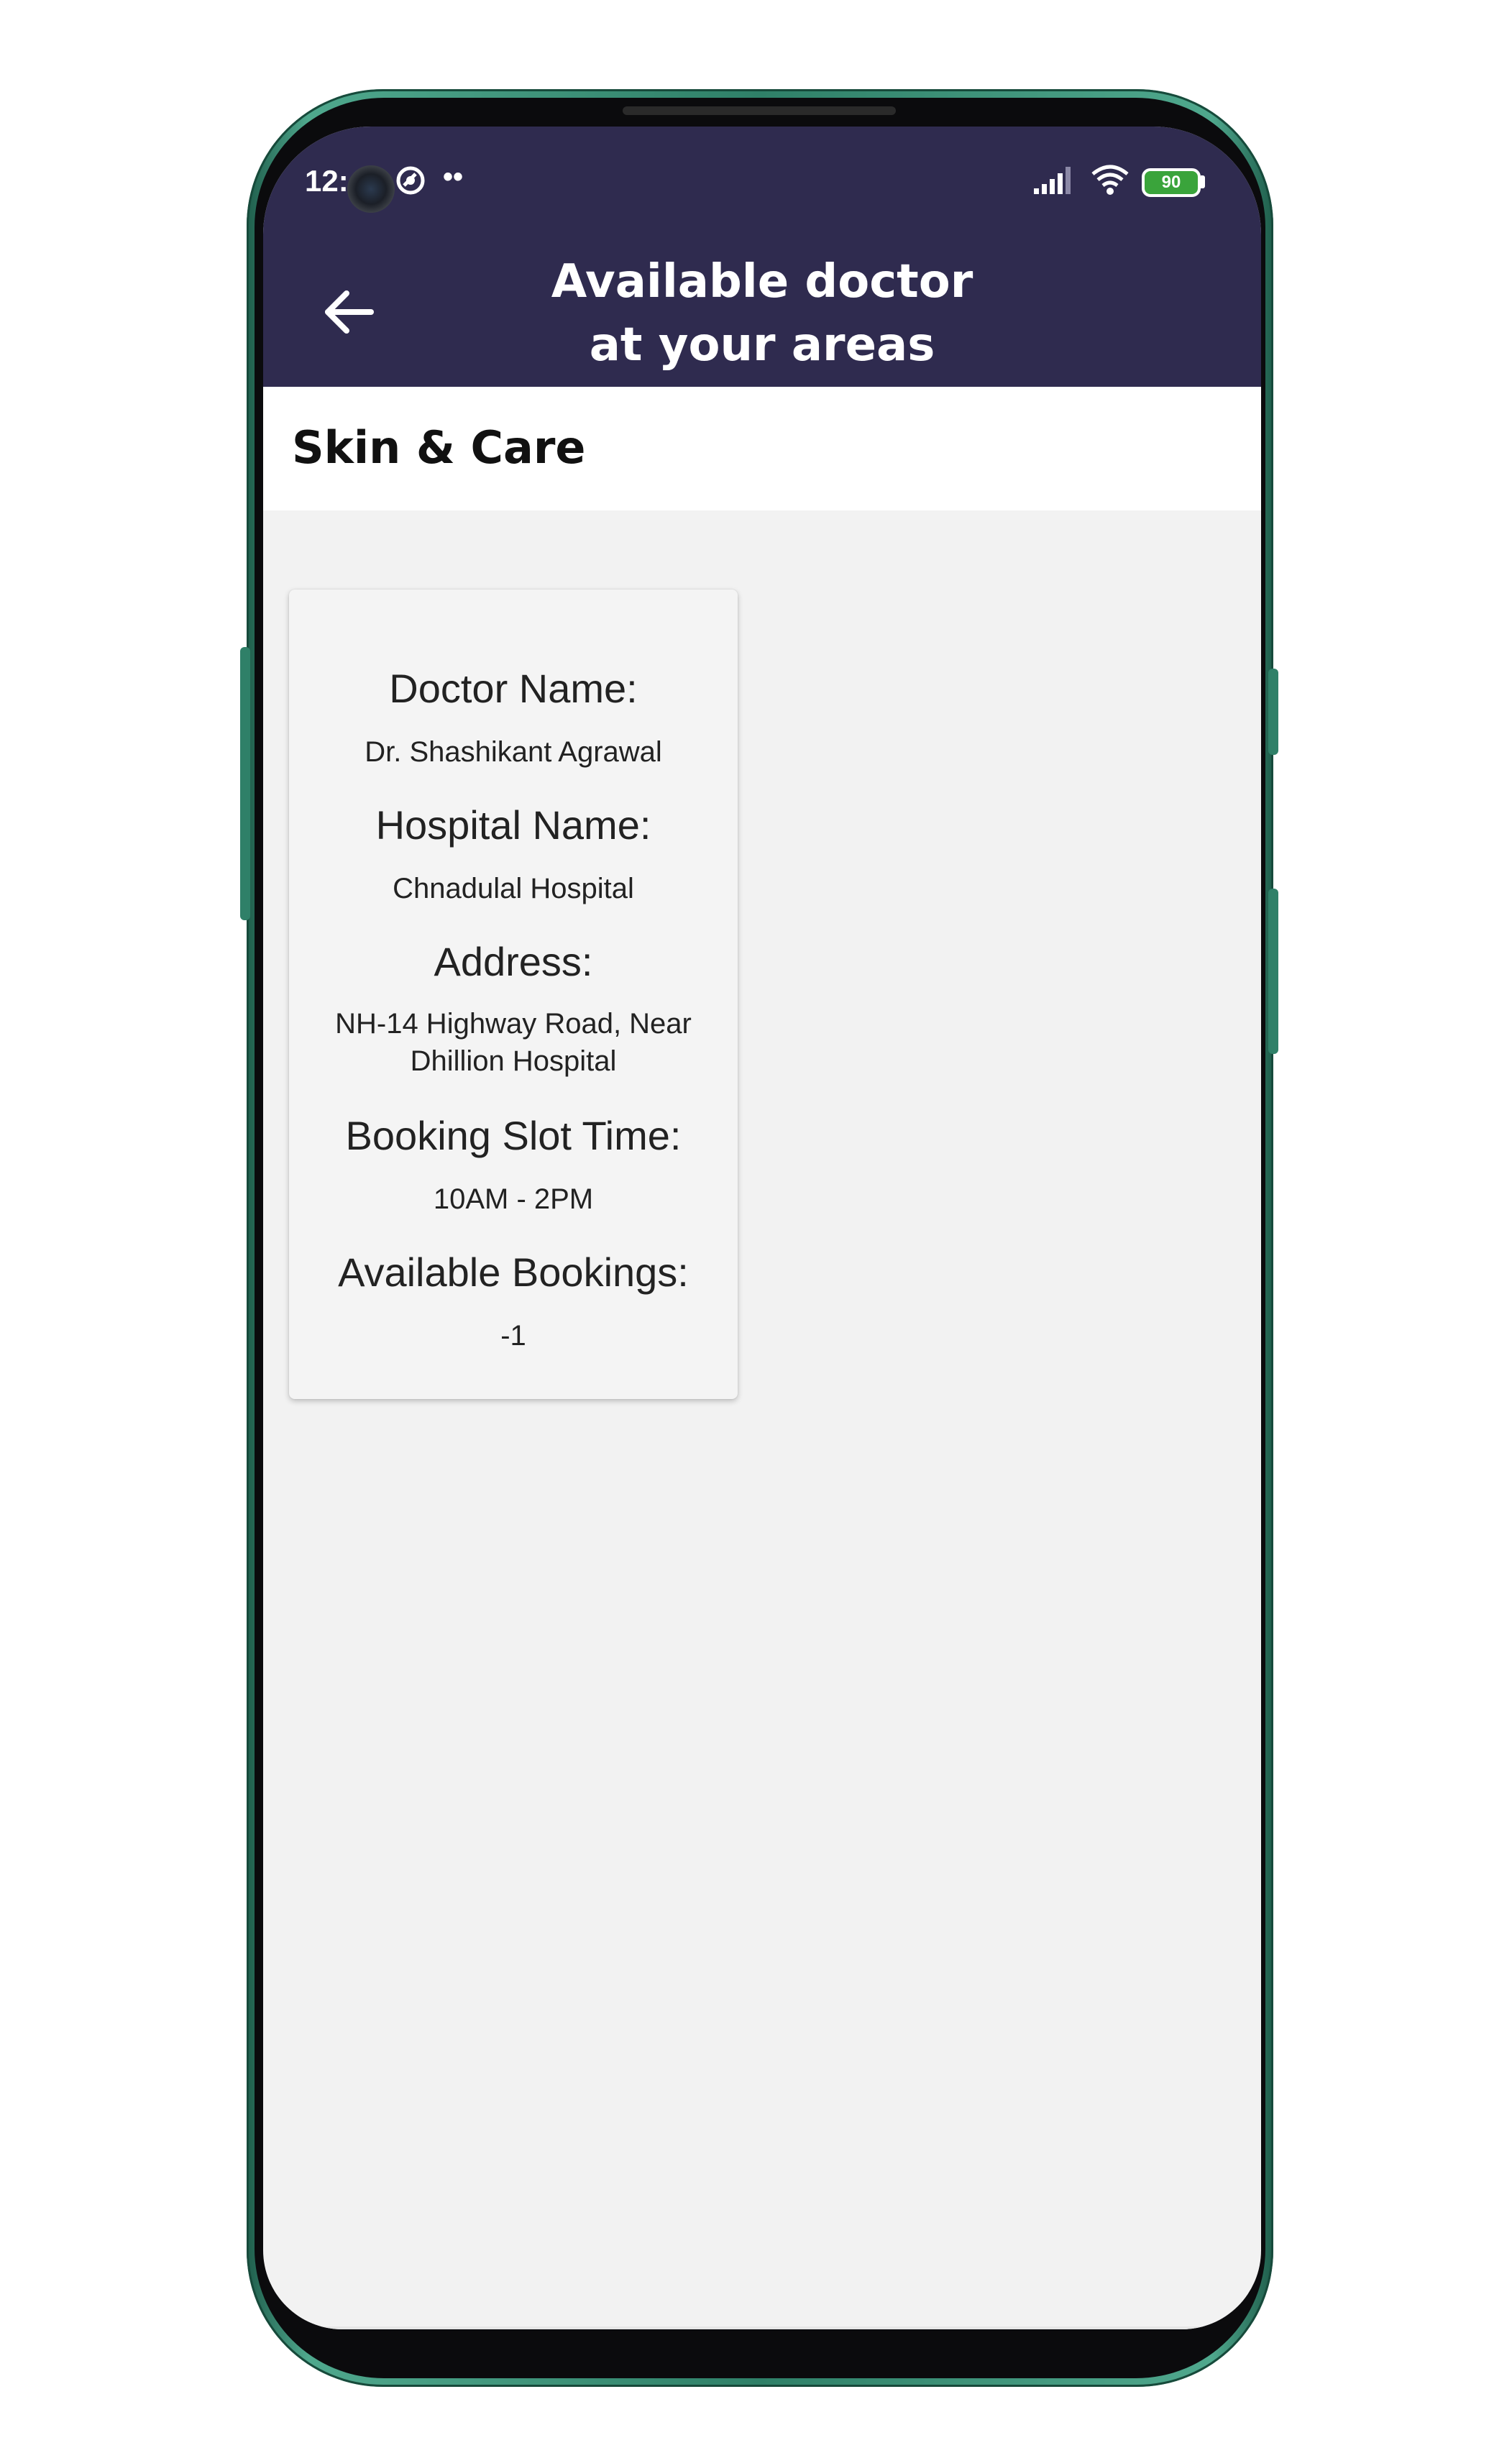 The width and height of the screenshot is (1512, 2453). Describe the element at coordinates (513, 888) in the screenshot. I see `hospital-name-value: Chnadulal Hospital` at that location.